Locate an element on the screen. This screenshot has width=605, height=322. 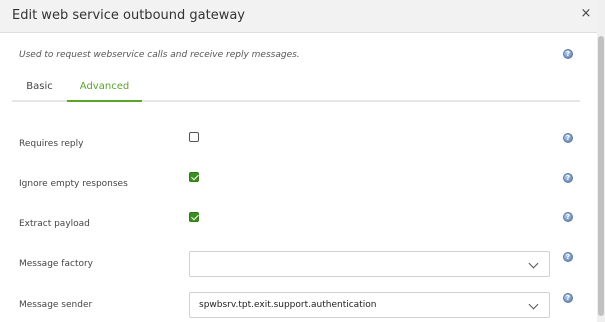
vertical-scrollbar is located at coordinates (601, 161).